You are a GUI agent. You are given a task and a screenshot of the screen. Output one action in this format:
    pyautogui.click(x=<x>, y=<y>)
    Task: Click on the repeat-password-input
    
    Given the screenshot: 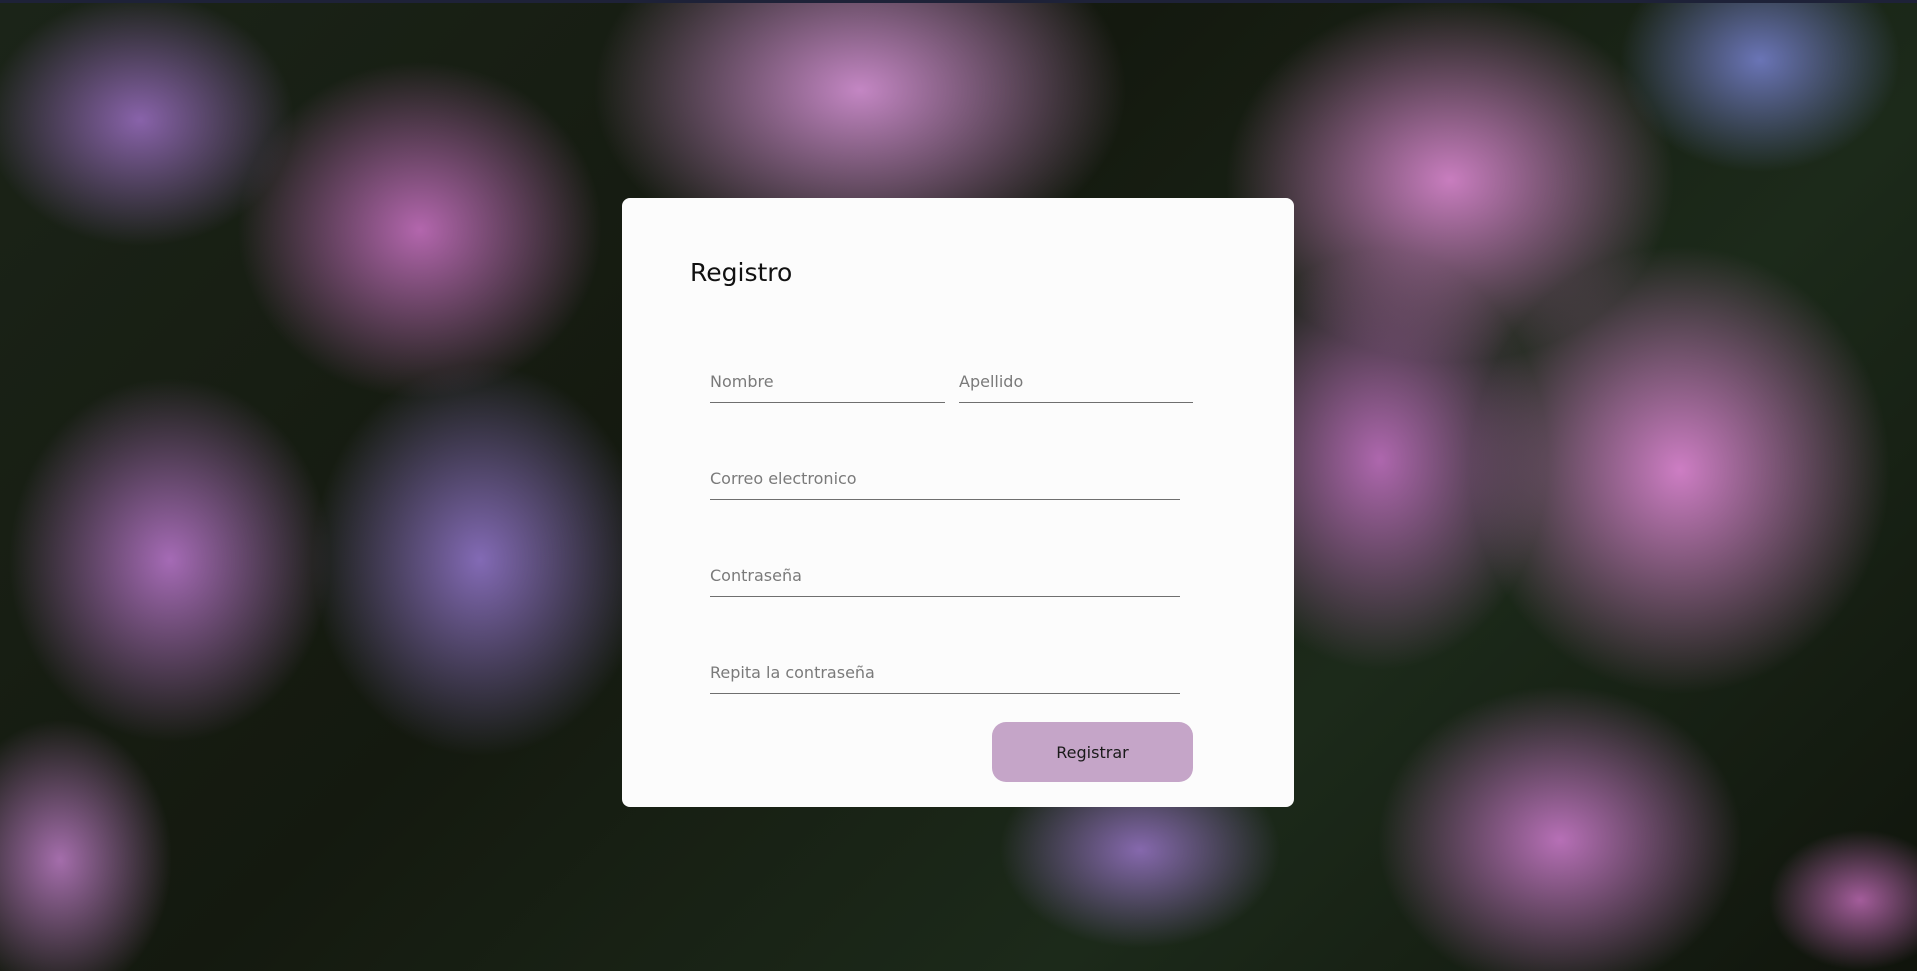 What is the action you would take?
    pyautogui.click(x=945, y=672)
    